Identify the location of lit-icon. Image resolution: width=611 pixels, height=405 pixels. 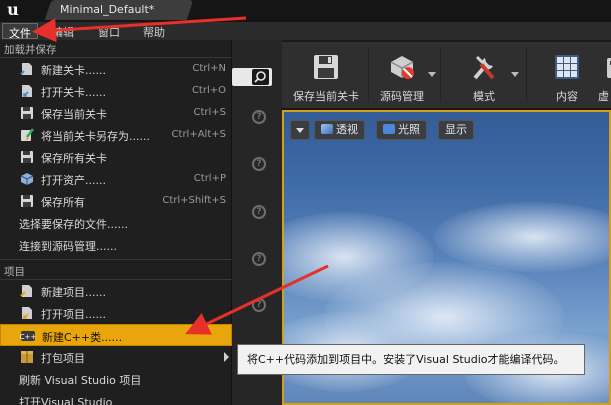
(389, 129).